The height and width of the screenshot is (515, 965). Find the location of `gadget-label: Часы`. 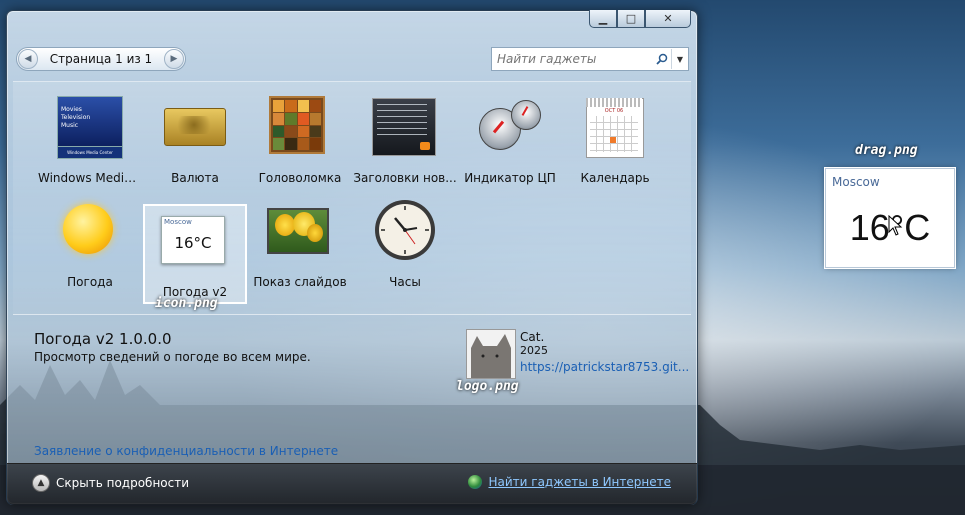

gadget-label: Часы is located at coordinates (405, 282).